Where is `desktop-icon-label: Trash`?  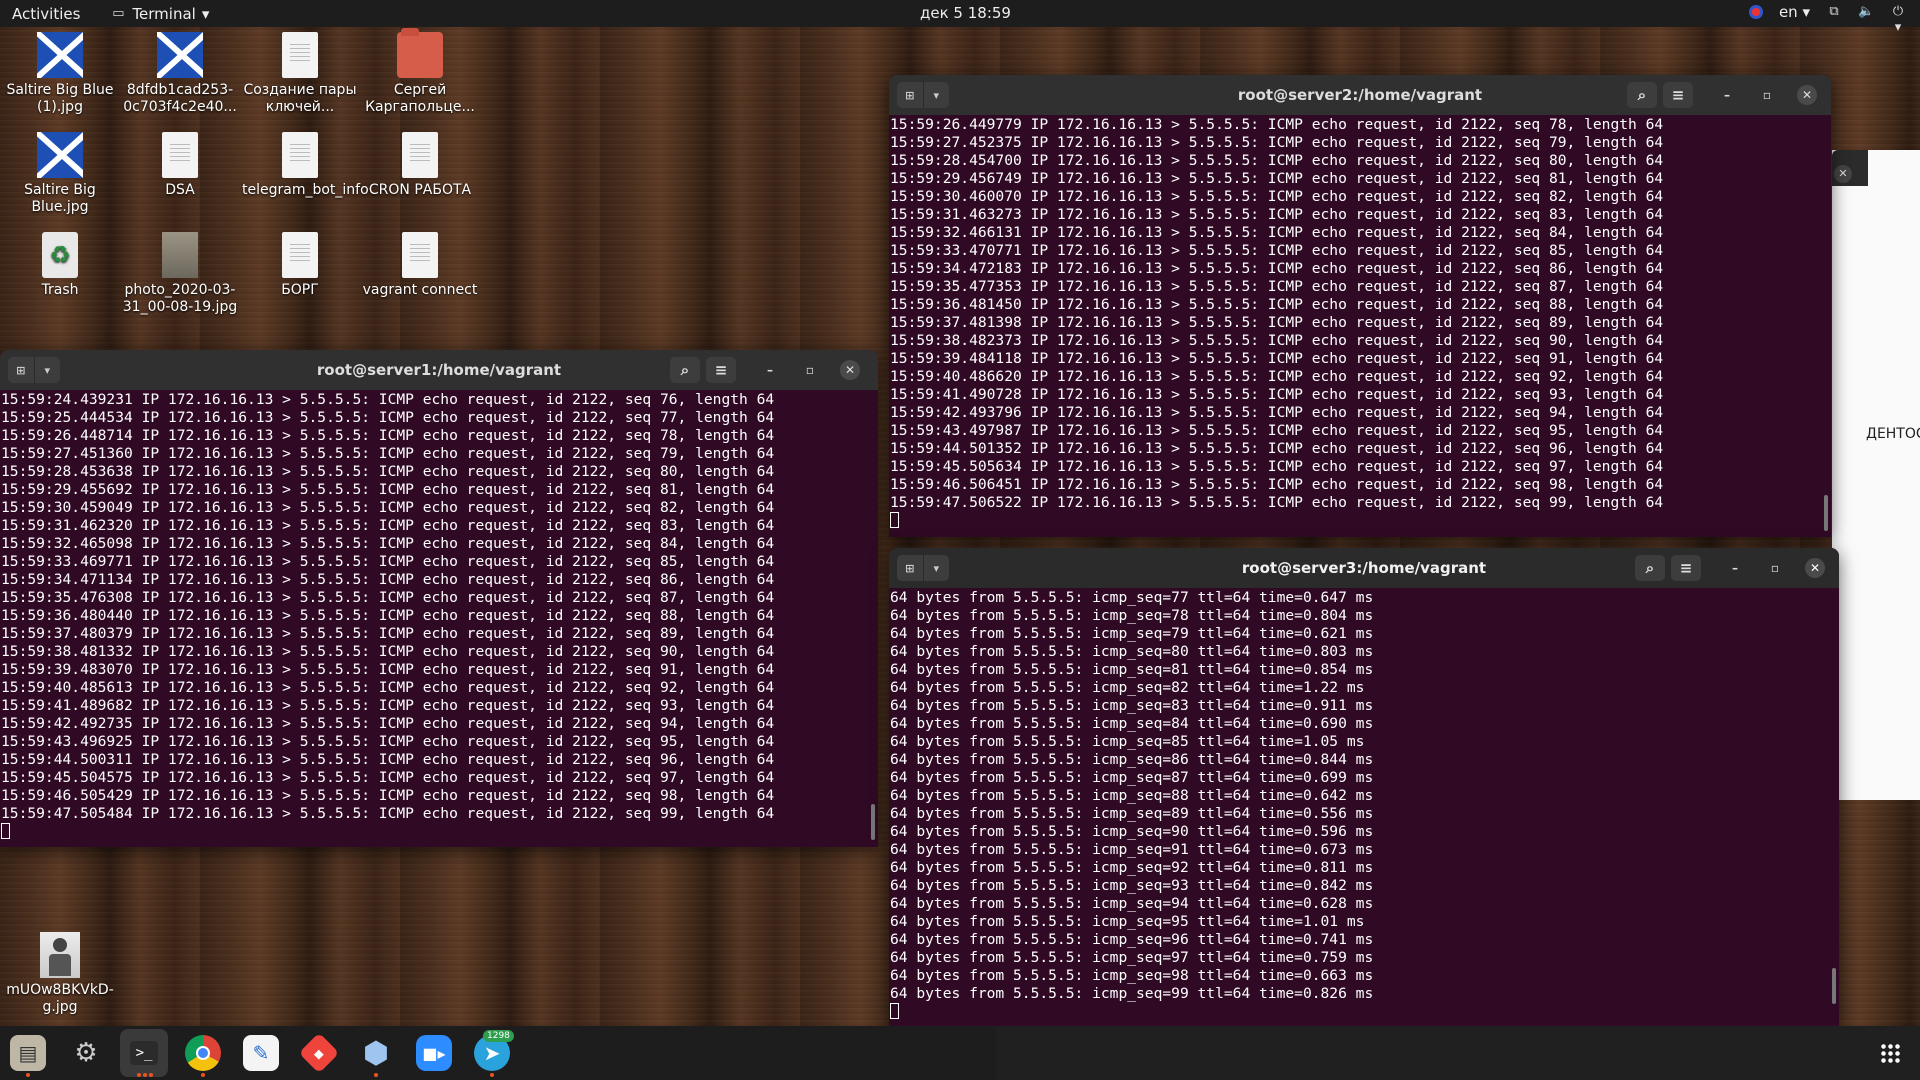
desktop-icon-label: Trash is located at coordinates (60, 290).